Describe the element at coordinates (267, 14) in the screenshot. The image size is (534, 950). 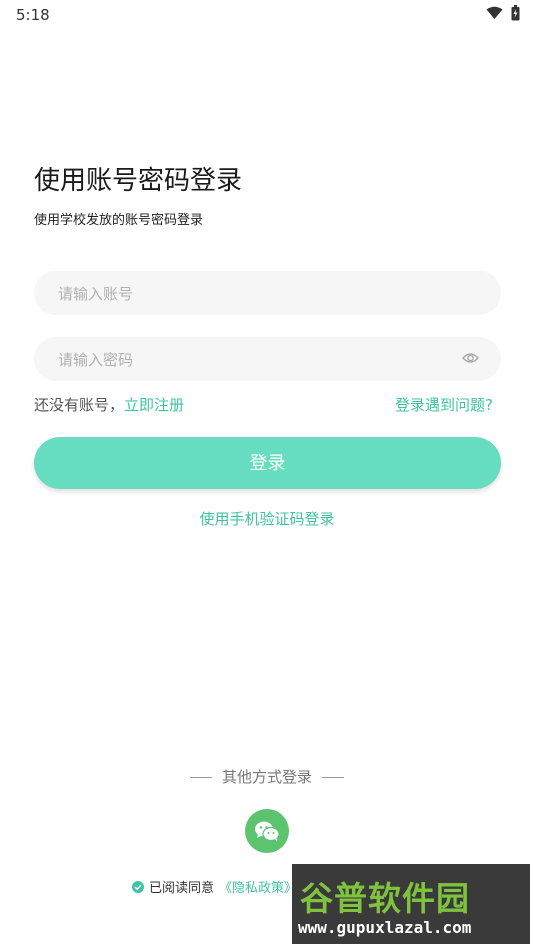
I see `status-bar: 5:18` at that location.